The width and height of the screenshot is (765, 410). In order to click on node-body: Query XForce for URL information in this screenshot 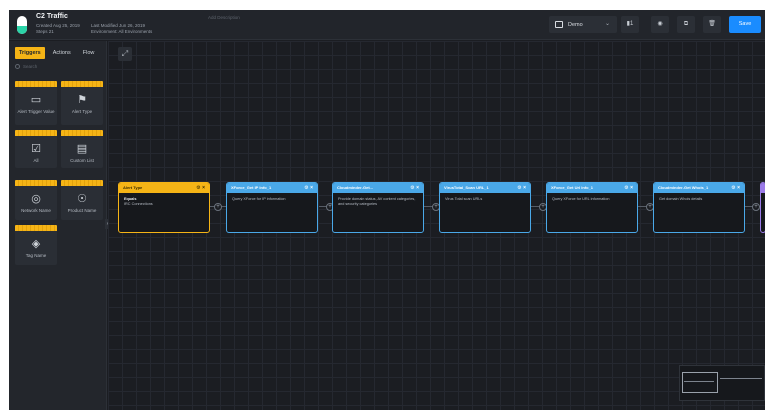, I will do `click(592, 199)`.